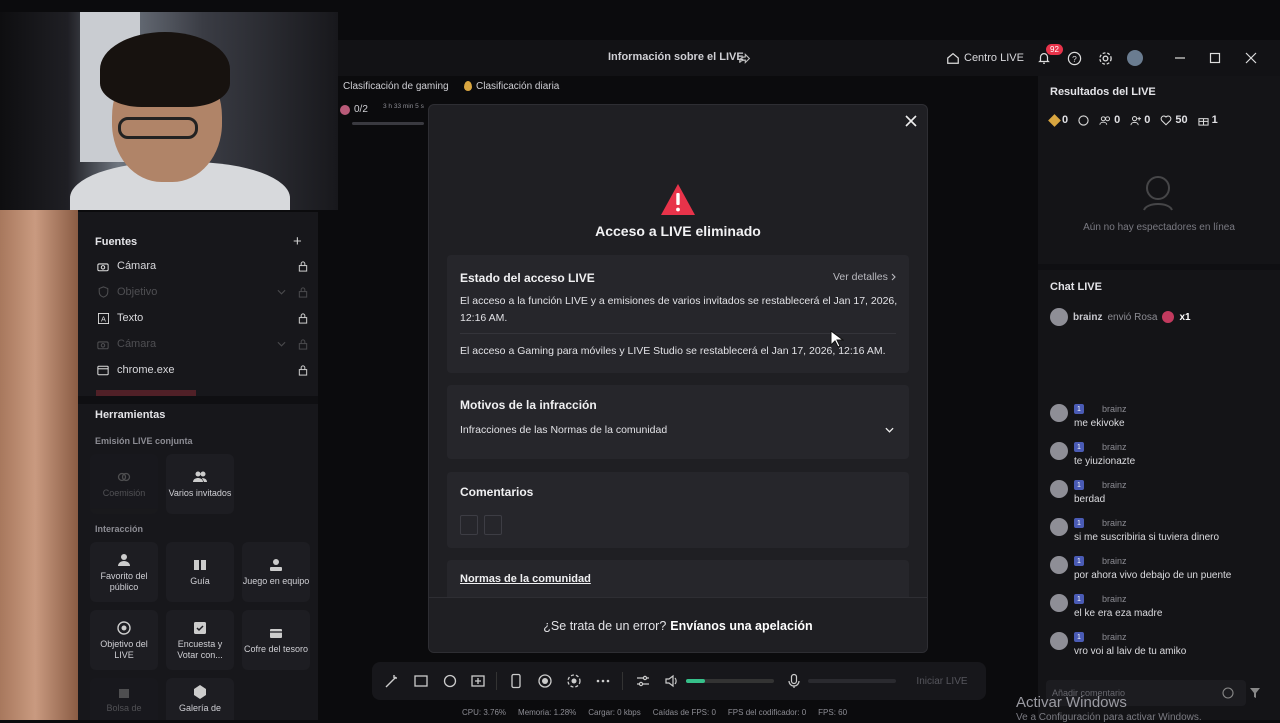  I want to click on filter-icon, so click(1255, 693).